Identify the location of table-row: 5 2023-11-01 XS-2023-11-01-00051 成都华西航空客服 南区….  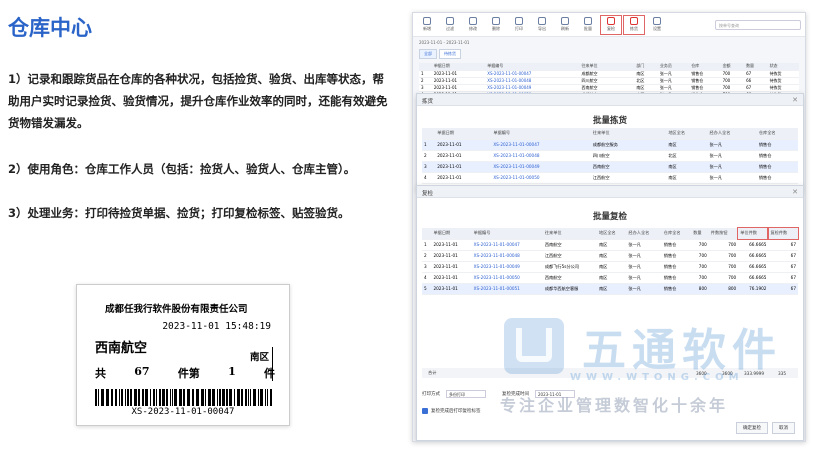
(610, 289).